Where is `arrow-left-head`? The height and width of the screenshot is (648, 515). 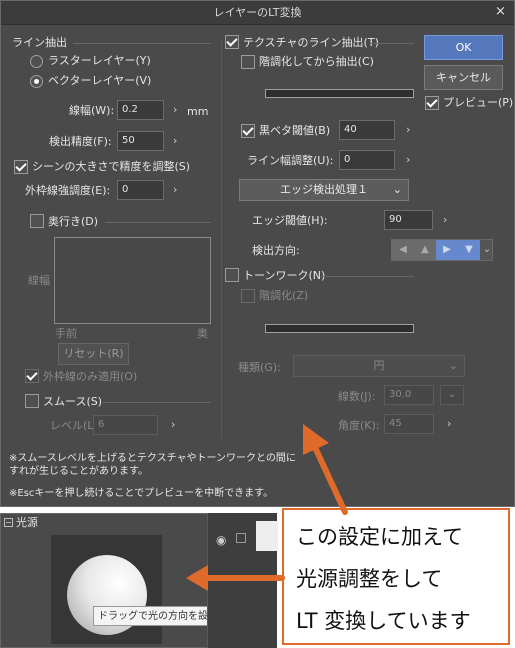
arrow-left-head is located at coordinates (197, 578).